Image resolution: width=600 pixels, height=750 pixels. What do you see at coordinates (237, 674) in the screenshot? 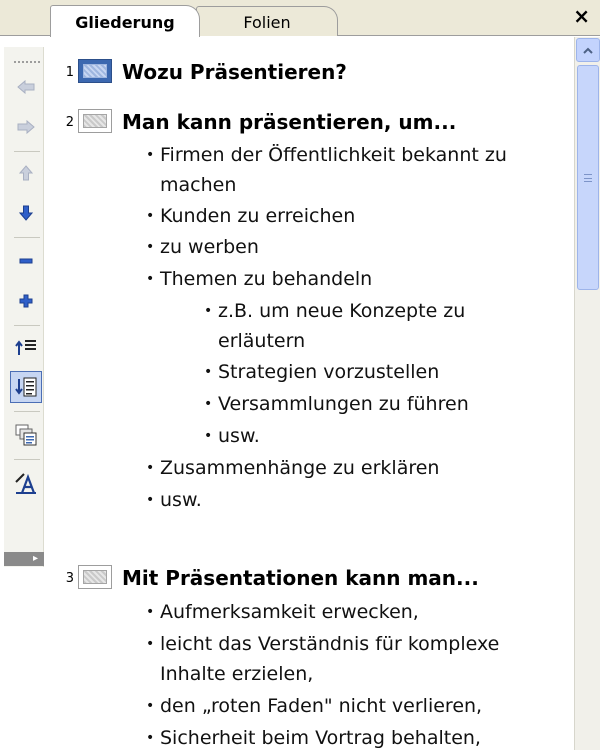
I see `bullet-text: Inhalte erzielen,` at bounding box center [237, 674].